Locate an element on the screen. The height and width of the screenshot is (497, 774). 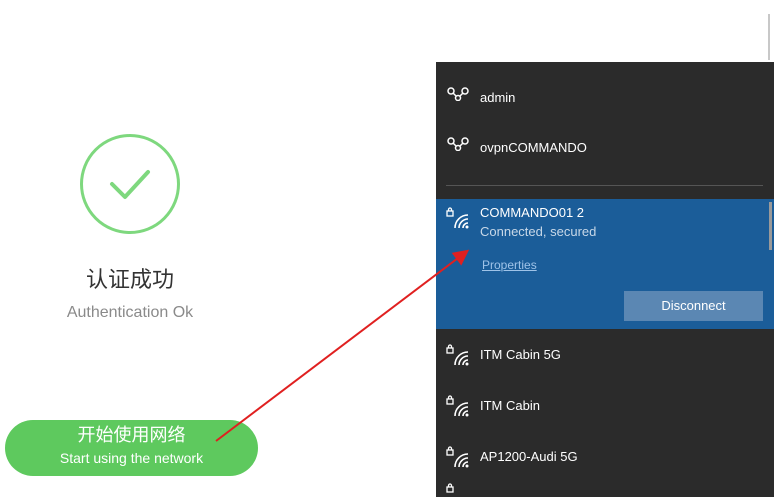
disconnect-button: Disconnect is located at coordinates (693, 306).